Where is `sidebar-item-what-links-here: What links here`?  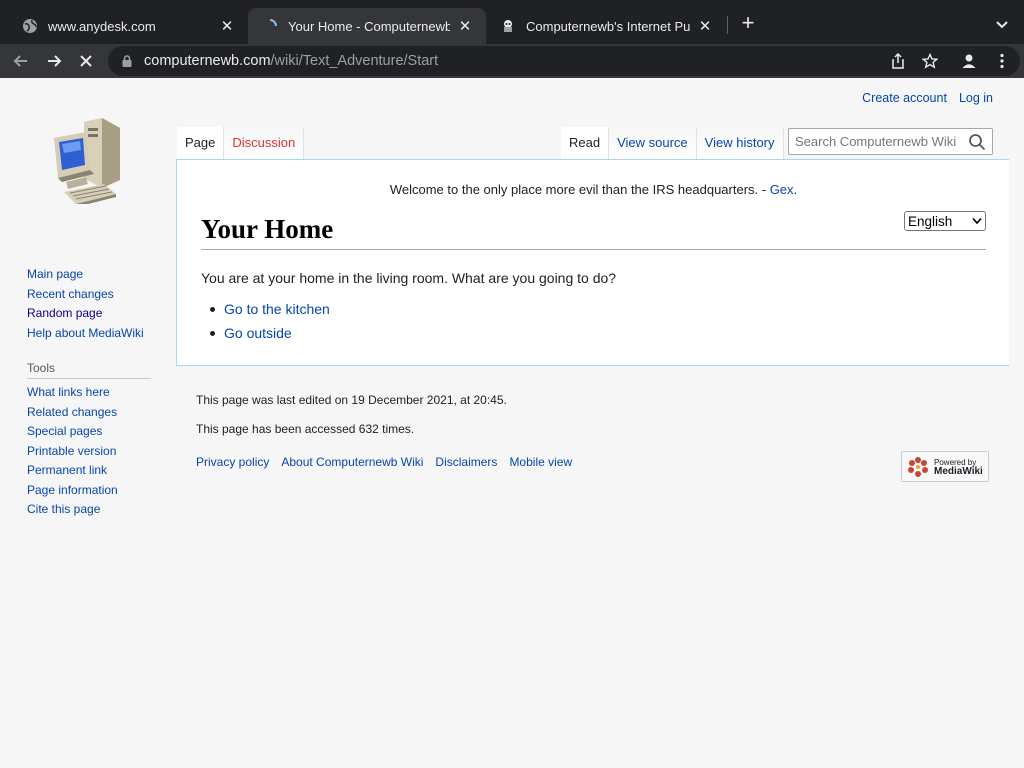
sidebar-item-what-links-here: What links here is located at coordinates (97, 393).